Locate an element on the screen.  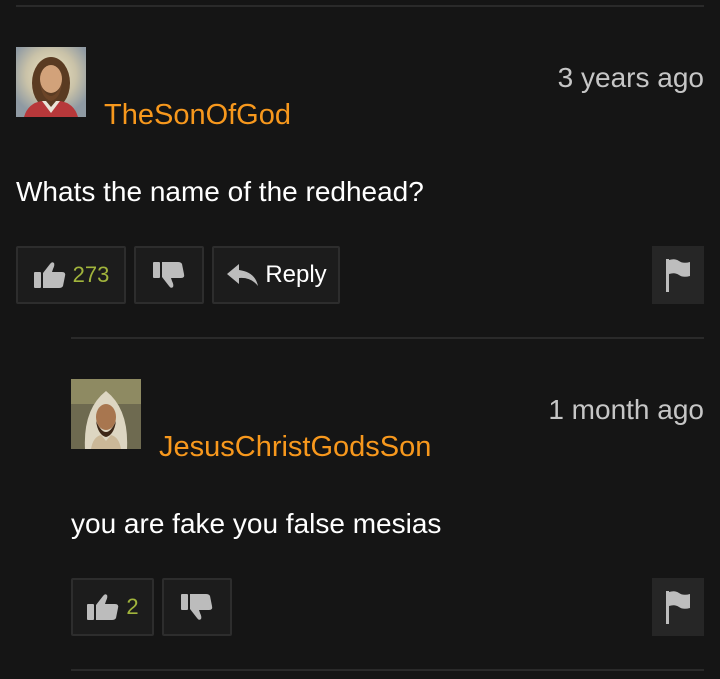
reply-arrow-icon is located at coordinates (242, 275).